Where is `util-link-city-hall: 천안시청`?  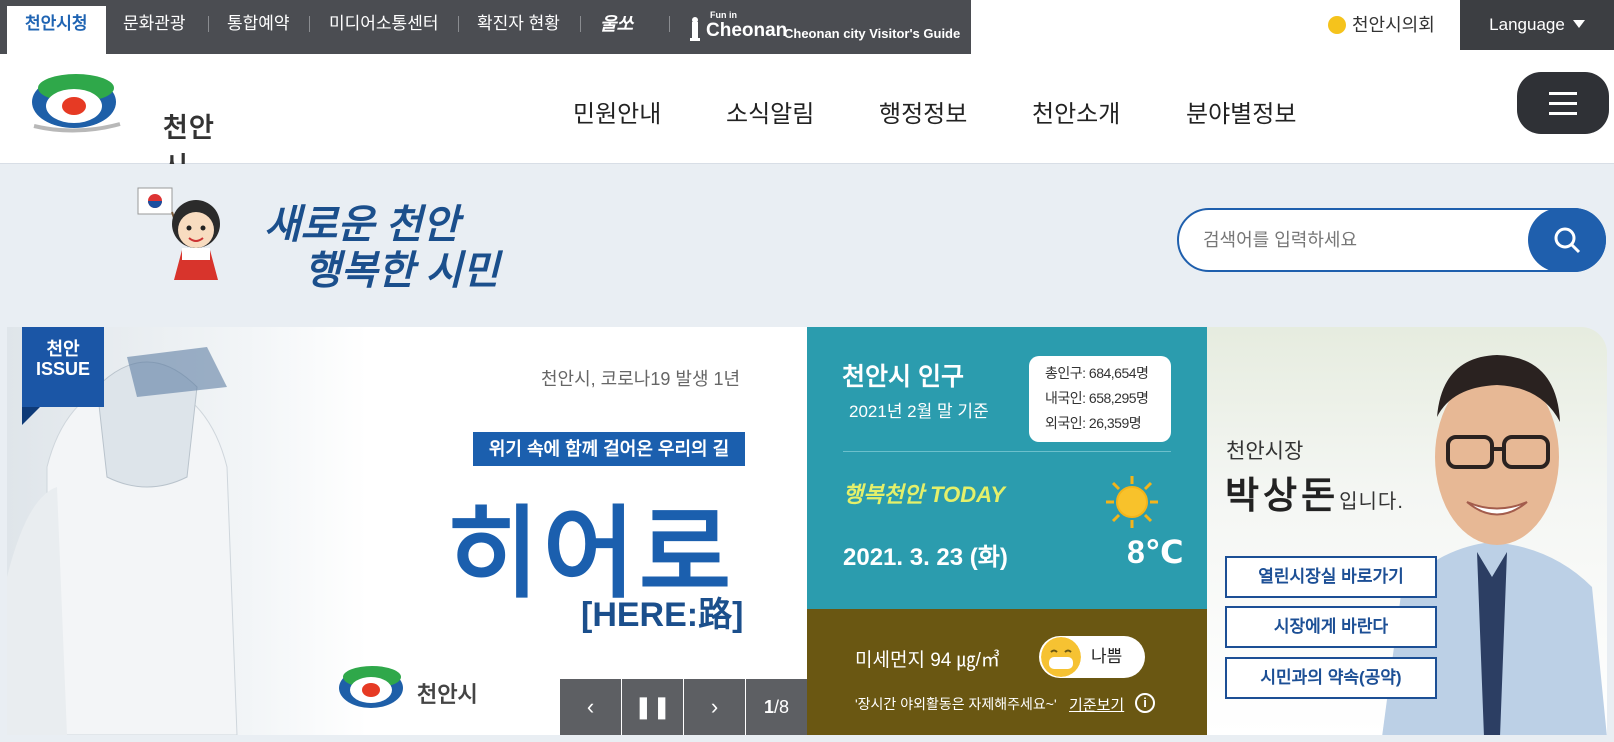 util-link-city-hall: 천안시청 is located at coordinates (56, 30).